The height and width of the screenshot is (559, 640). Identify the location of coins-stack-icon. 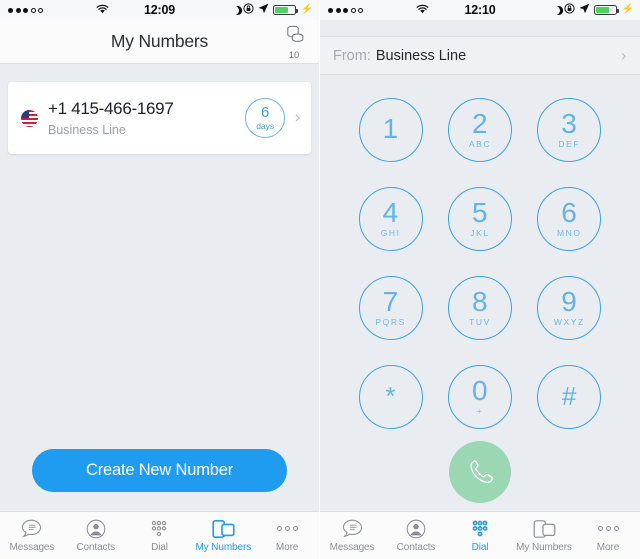
(294, 37).